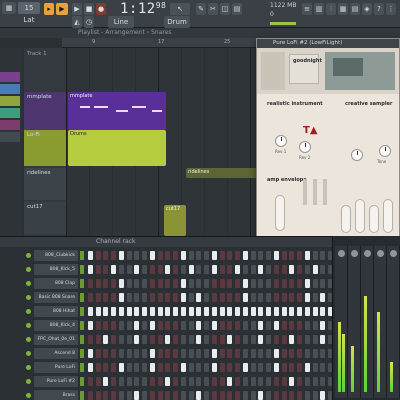  Describe the element at coordinates (355, 9) in the screenshot. I see `playlist-icon: ▤` at that location.